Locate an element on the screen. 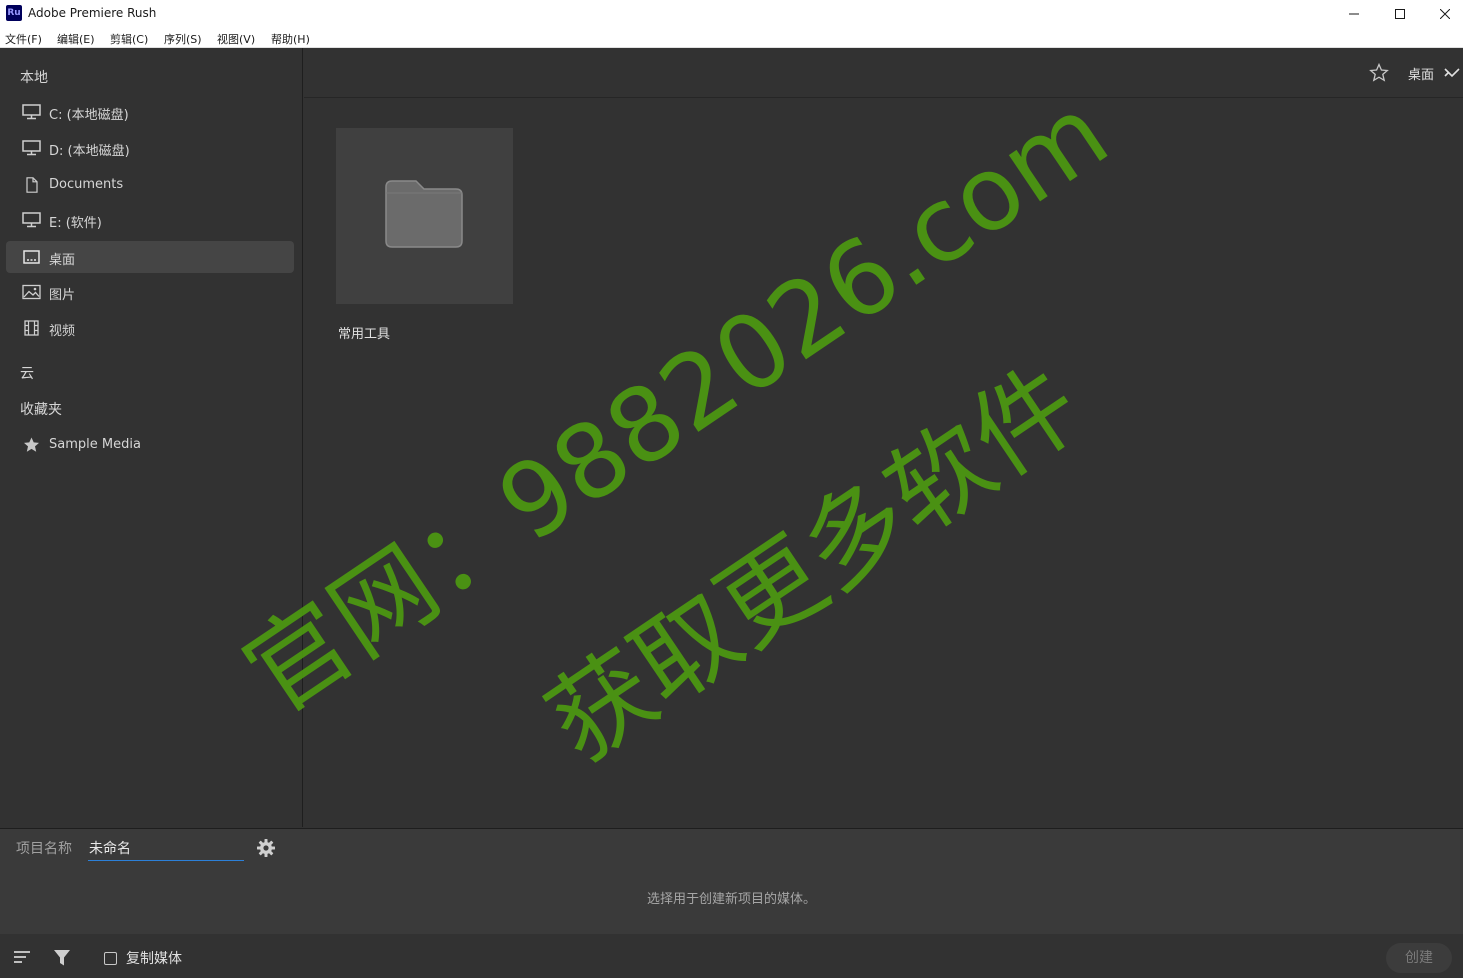 This screenshot has width=1463, height=978. local-heading: 本地 is located at coordinates (34, 78).